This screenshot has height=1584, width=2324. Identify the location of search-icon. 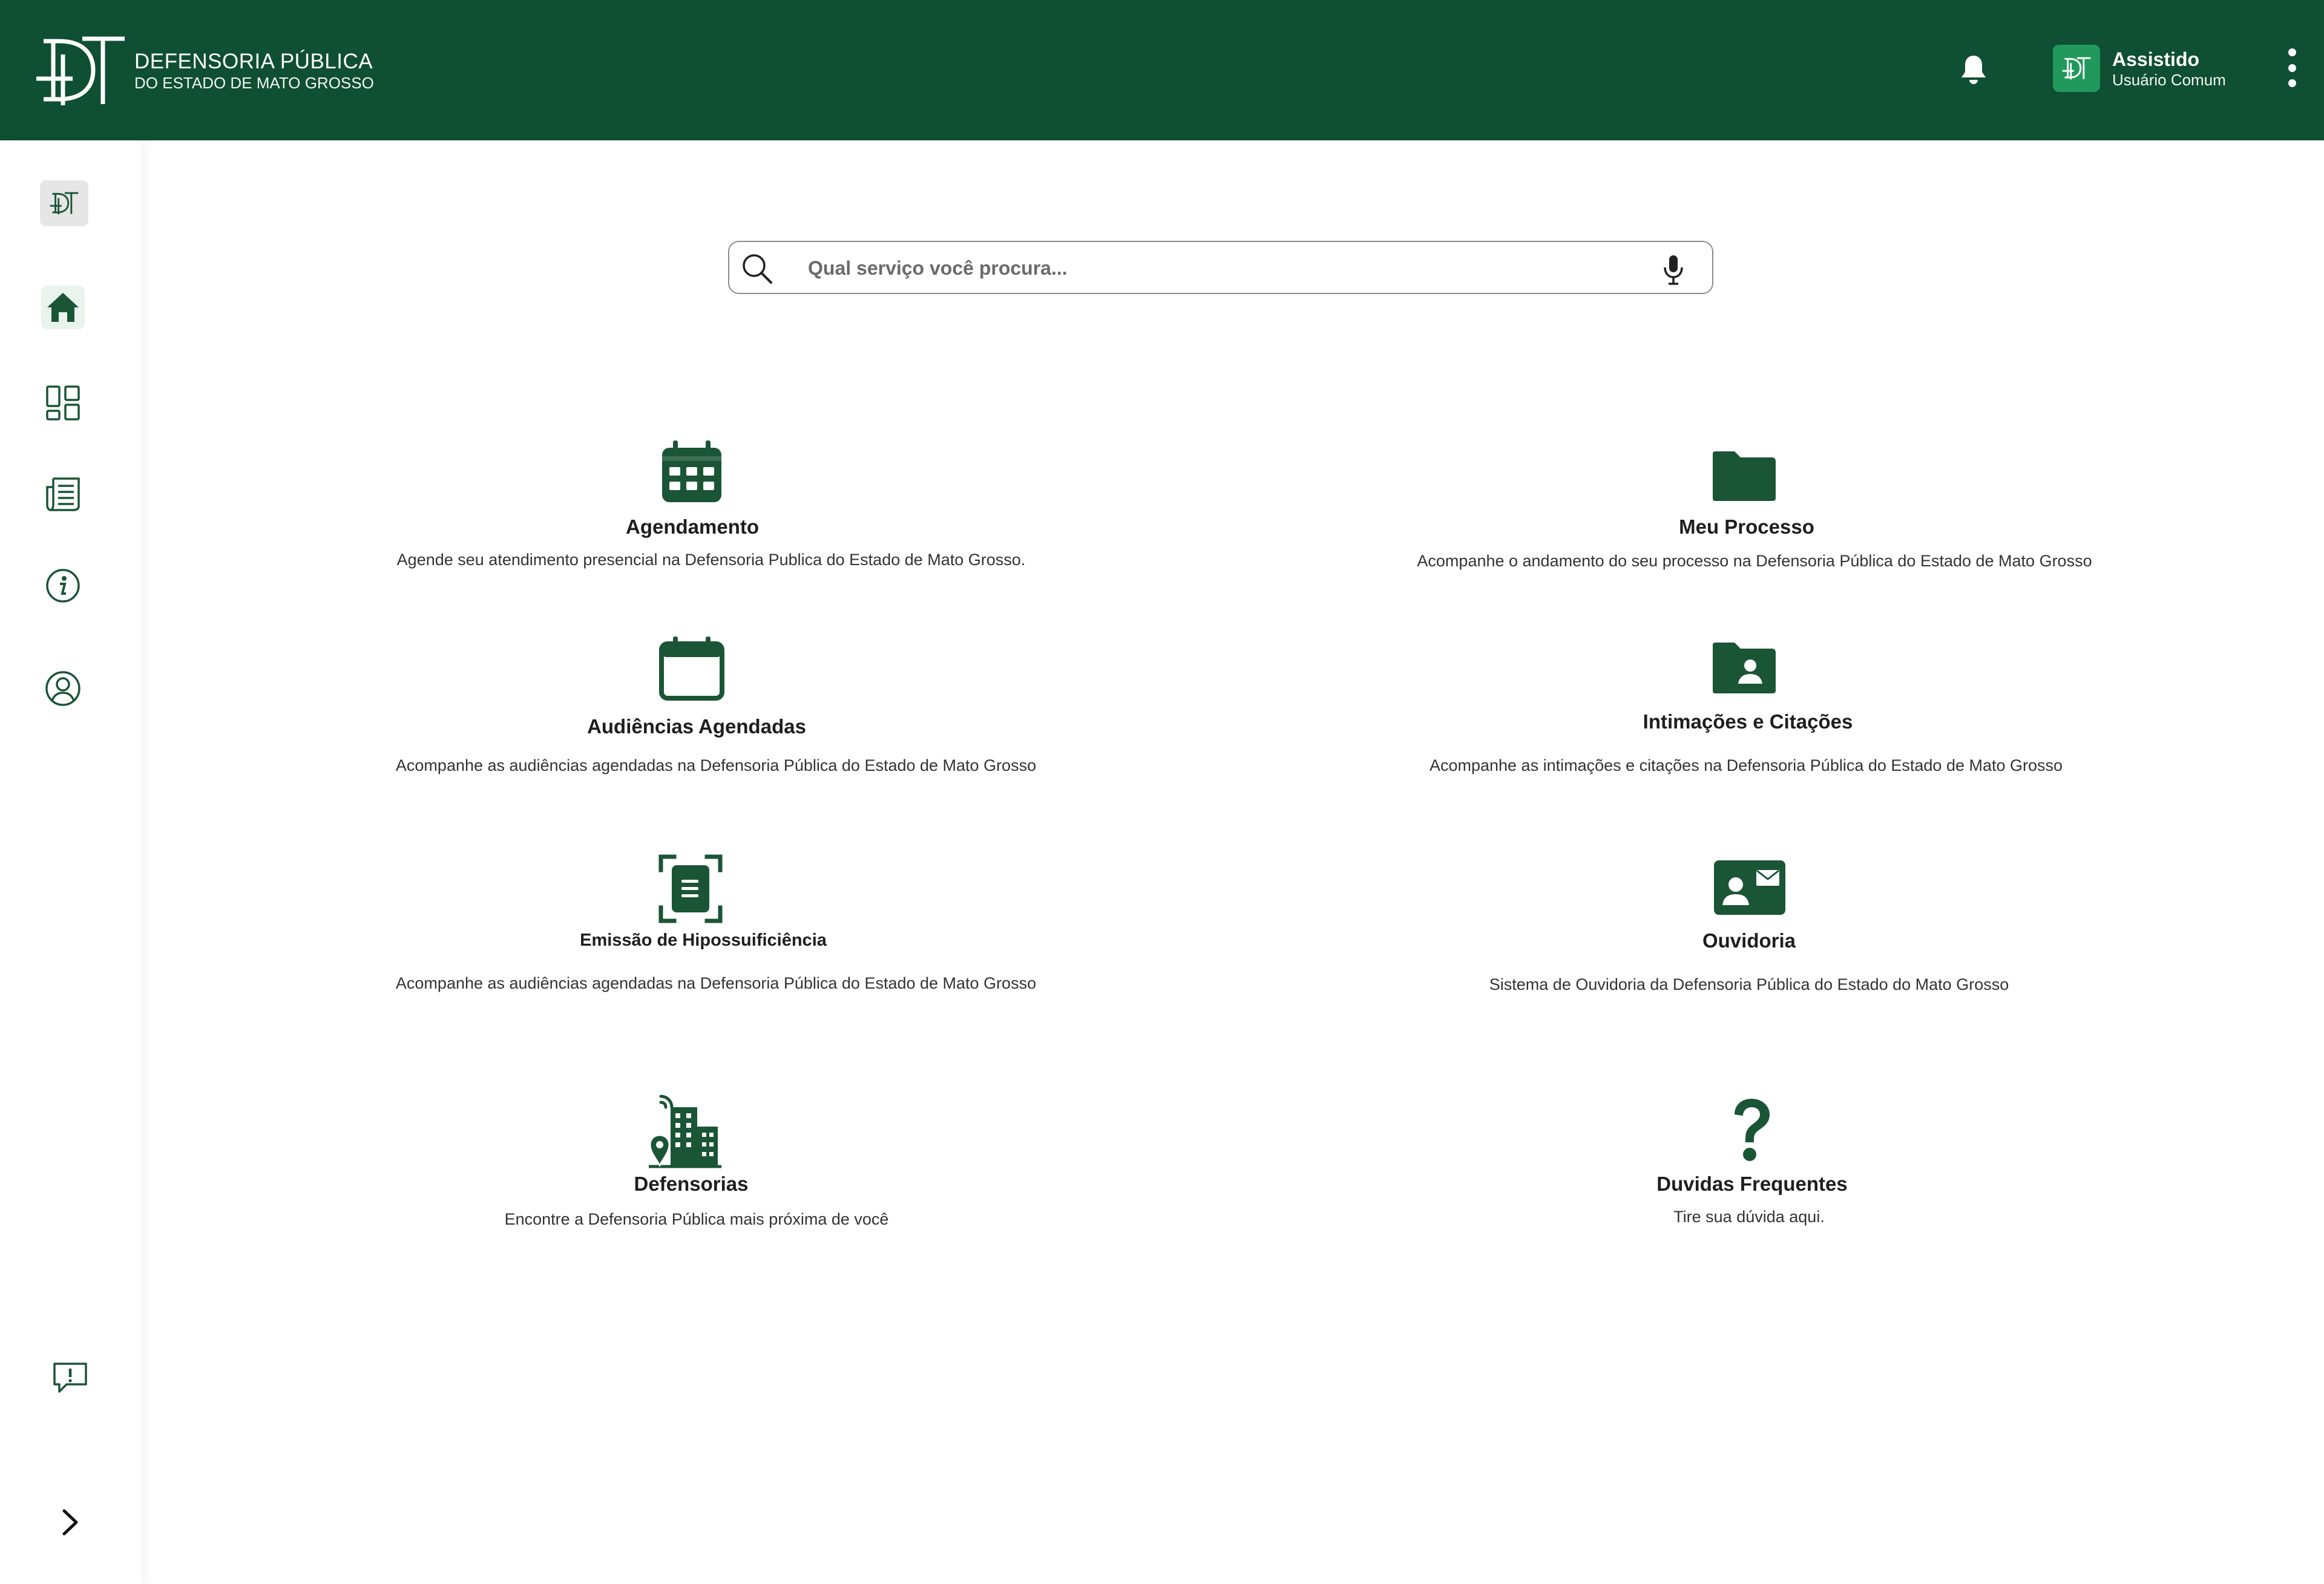
(757, 268).